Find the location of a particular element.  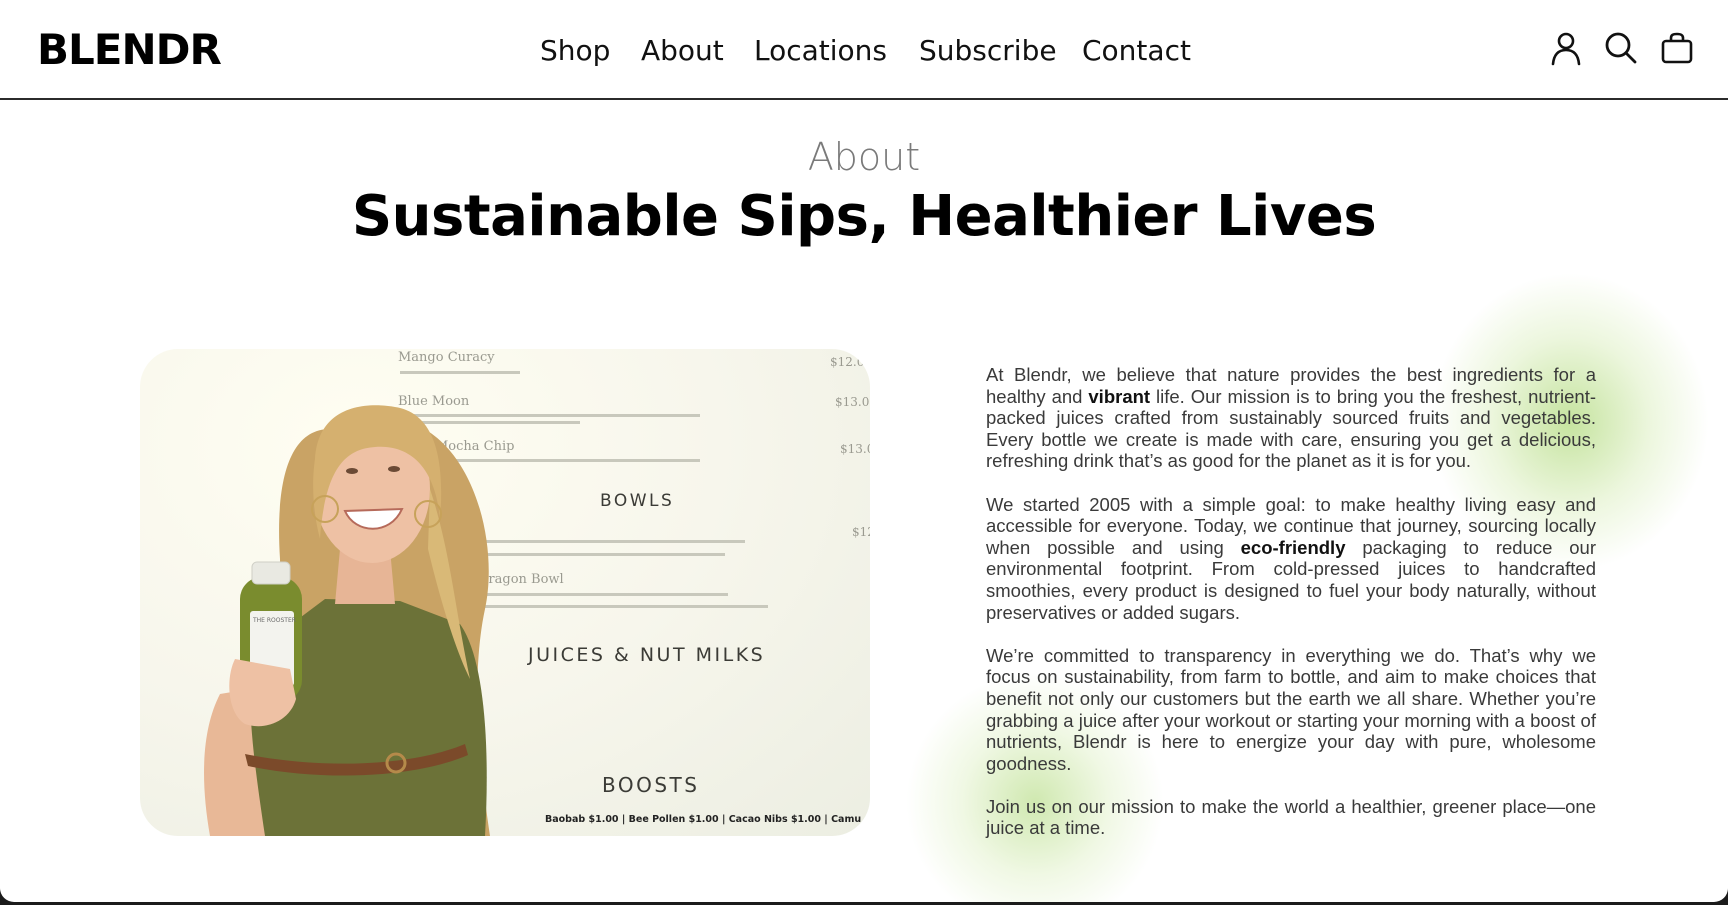

nav-item-shop: Shop is located at coordinates (575, 51).